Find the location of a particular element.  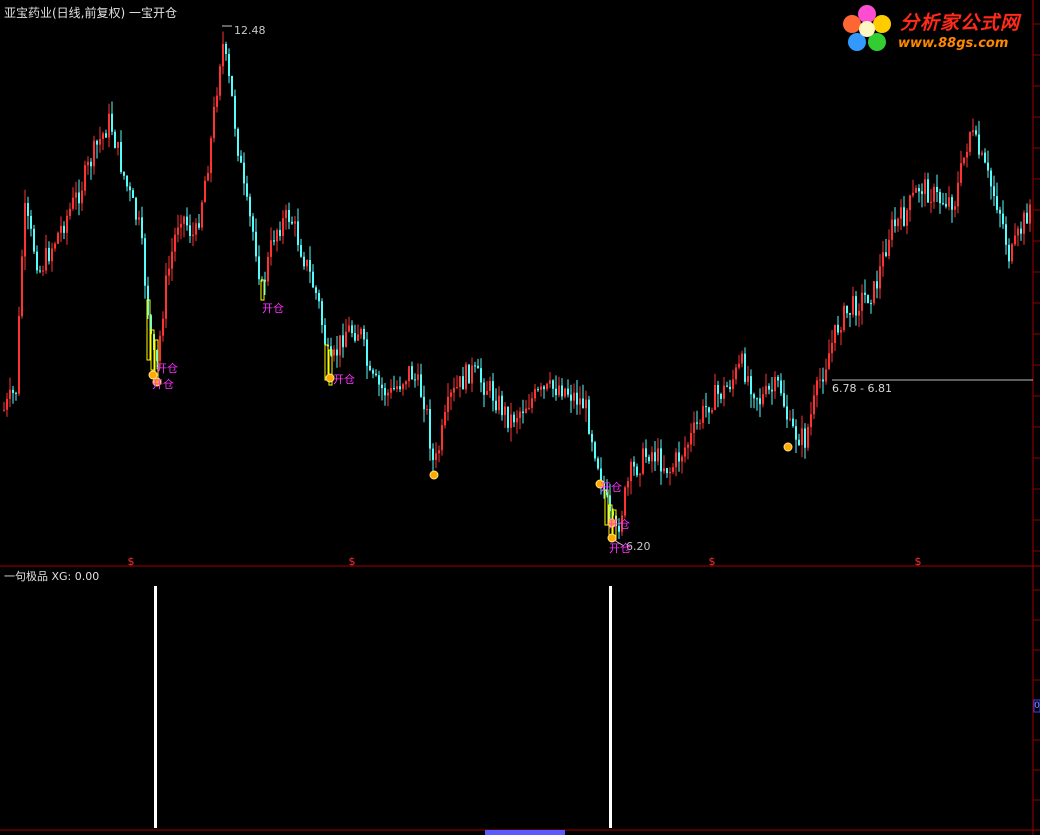

buy-signal-icon is located at coordinates (788, 447).